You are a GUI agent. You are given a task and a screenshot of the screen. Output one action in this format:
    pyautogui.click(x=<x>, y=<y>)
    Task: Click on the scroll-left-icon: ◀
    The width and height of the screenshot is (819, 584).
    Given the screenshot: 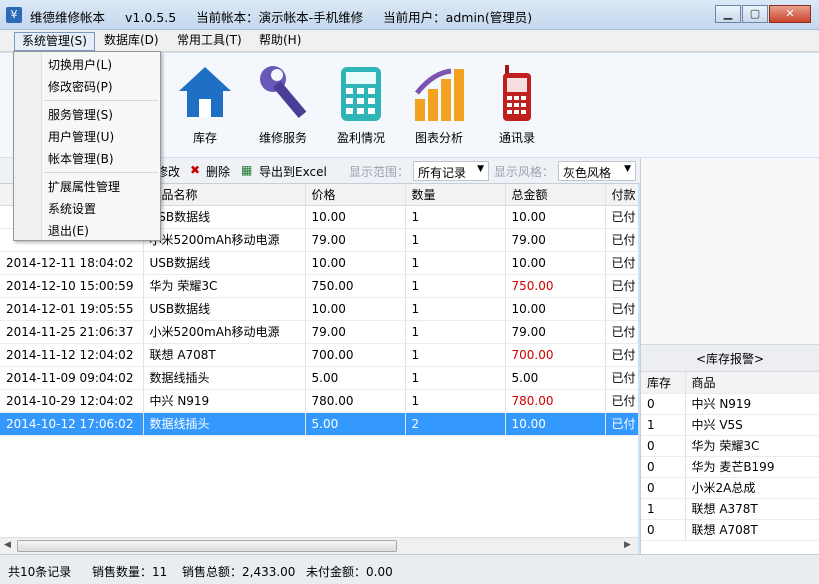 What is the action you would take?
    pyautogui.click(x=7, y=545)
    